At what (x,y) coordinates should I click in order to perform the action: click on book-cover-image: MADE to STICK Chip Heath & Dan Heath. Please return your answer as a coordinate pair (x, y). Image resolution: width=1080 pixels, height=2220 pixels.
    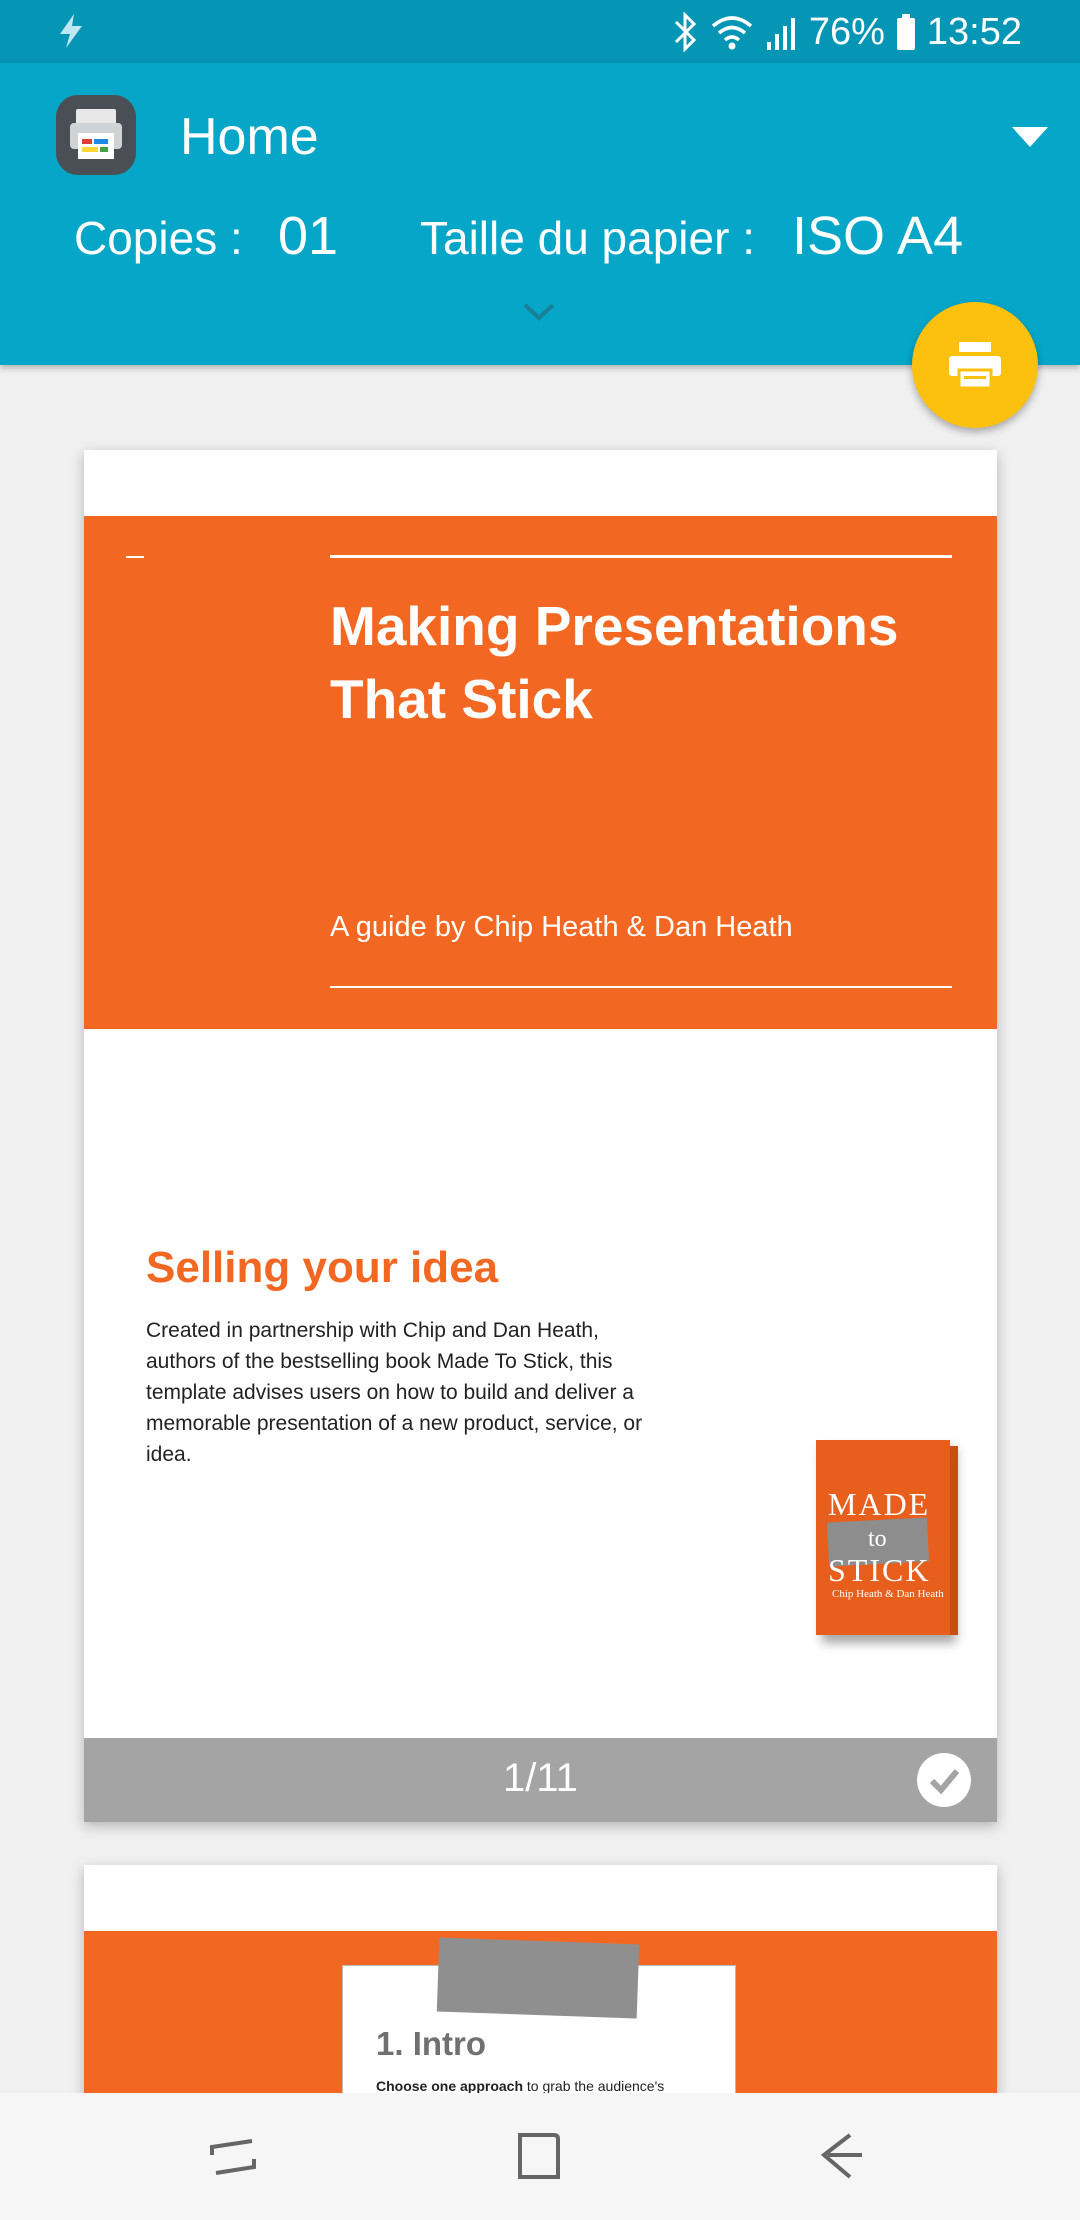
    Looking at the image, I should click on (887, 1540).